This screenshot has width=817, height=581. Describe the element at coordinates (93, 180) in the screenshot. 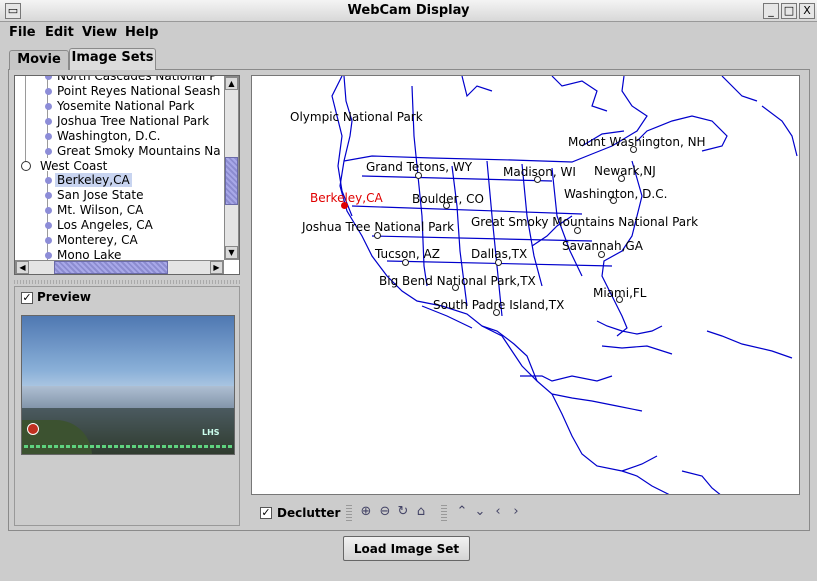

I see `tree-item-label: Berkeley,CA` at that location.